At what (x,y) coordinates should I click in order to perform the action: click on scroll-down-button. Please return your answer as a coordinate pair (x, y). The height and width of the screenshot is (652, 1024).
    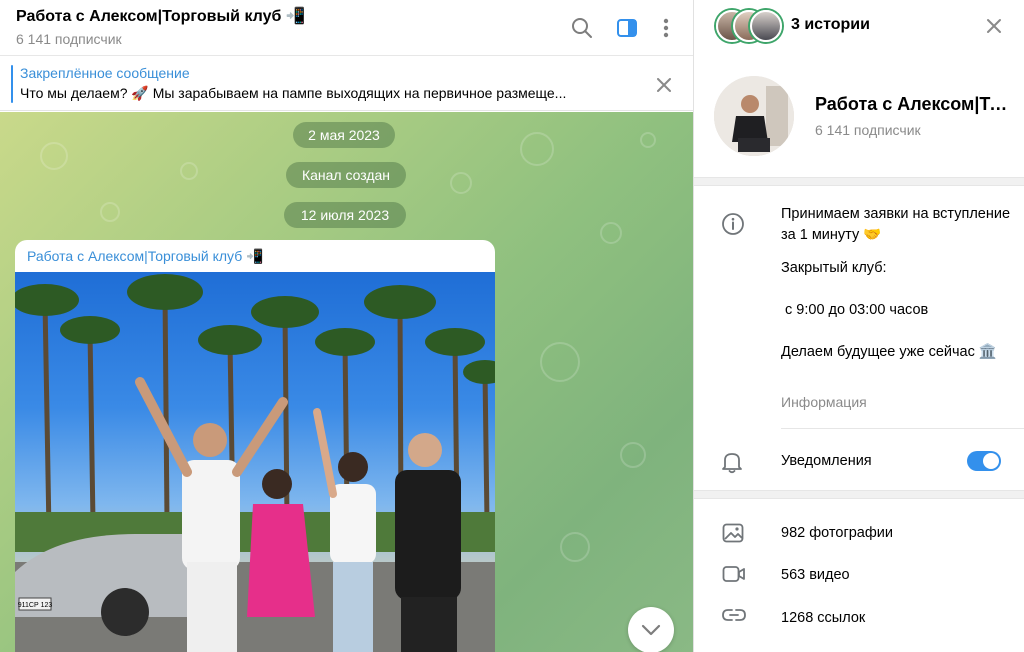
    Looking at the image, I should click on (651, 629).